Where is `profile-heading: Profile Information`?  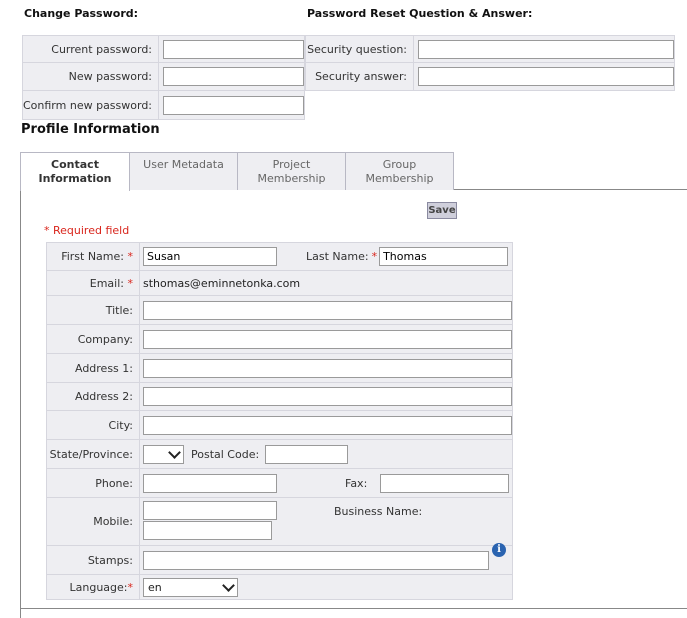
profile-heading: Profile Information is located at coordinates (90, 129).